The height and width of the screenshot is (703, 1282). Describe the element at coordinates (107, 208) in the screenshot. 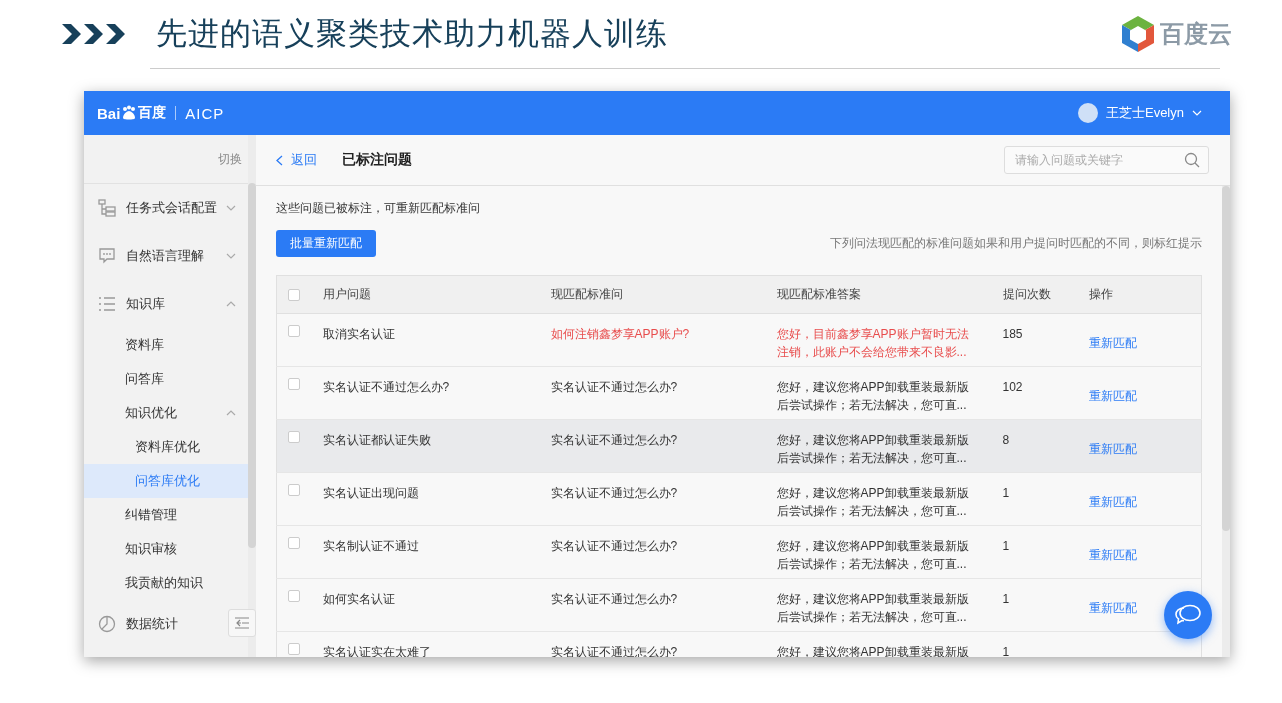

I see `hierarchy-icon` at that location.